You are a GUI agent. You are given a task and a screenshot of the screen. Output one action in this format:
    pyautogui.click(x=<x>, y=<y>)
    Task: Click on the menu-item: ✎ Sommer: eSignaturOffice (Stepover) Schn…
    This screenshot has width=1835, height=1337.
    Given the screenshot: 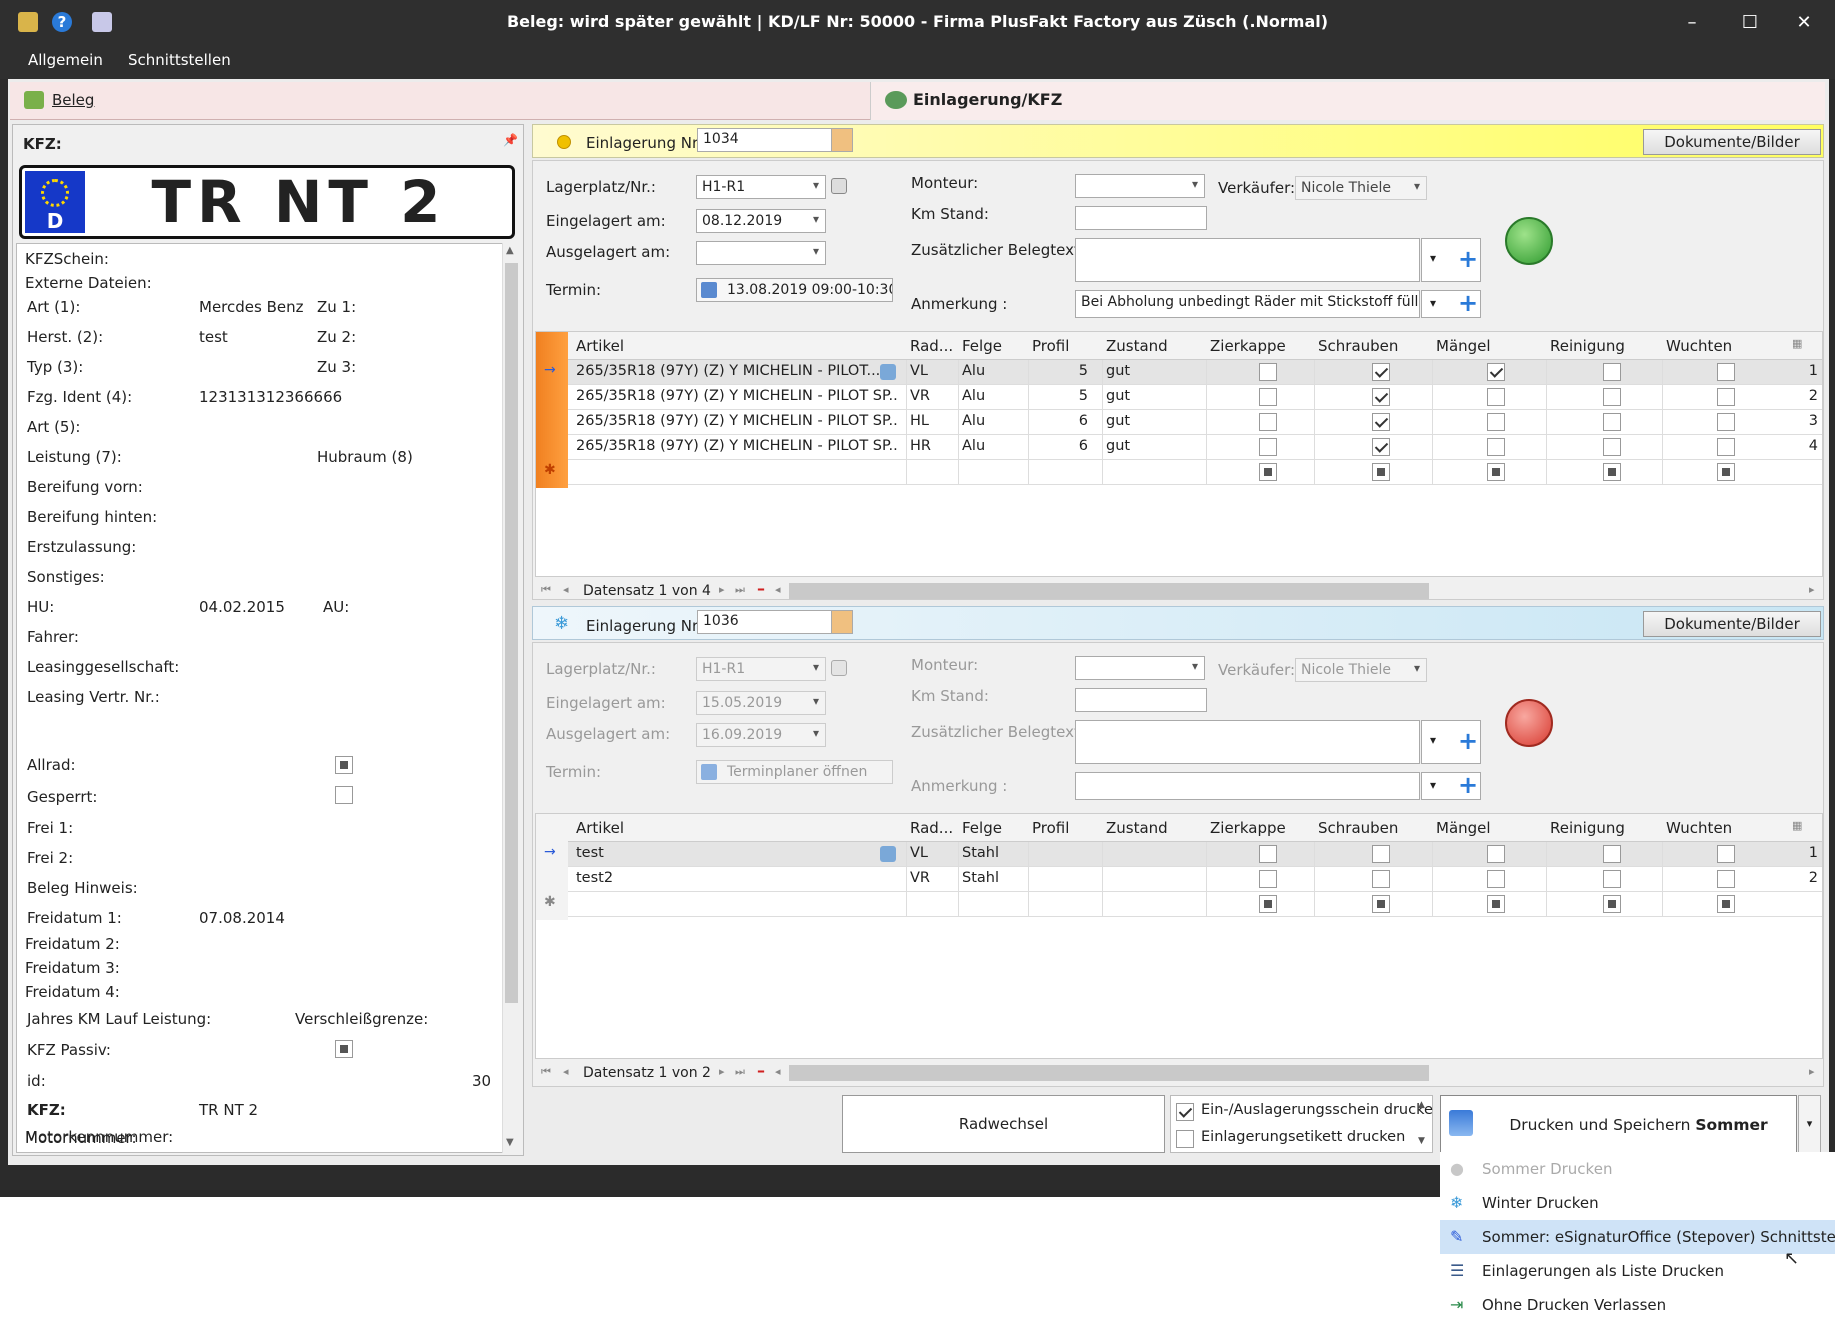 What is the action you would take?
    pyautogui.click(x=1637, y=1237)
    